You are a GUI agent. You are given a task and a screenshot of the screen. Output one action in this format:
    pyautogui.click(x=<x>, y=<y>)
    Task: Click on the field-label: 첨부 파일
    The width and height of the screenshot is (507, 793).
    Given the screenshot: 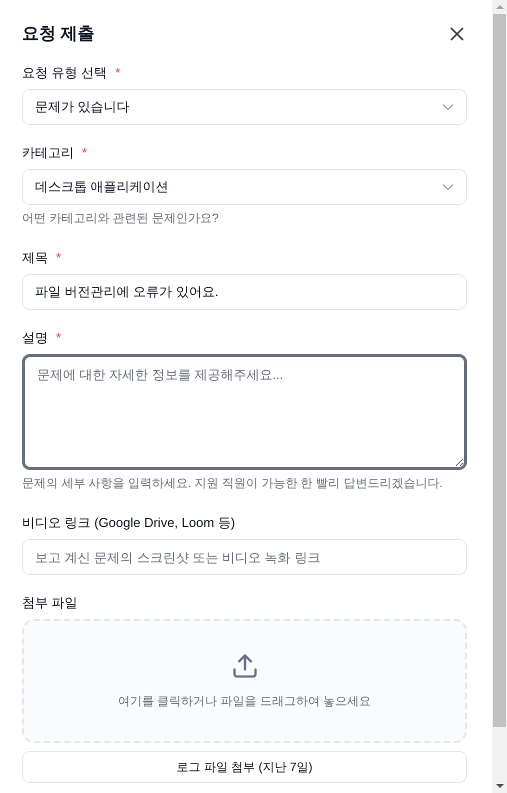 What is the action you would take?
    pyautogui.click(x=50, y=603)
    